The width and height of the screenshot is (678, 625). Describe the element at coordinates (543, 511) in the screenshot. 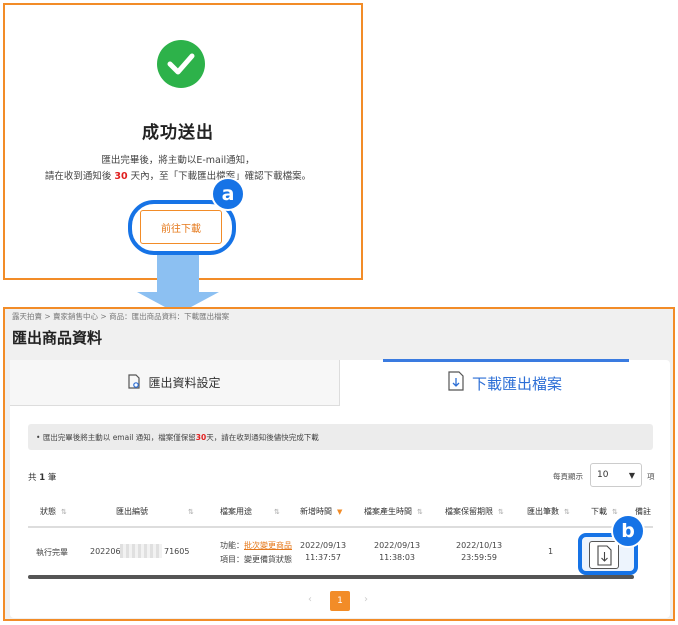

I see `header-count-label: 匯出筆數` at that location.